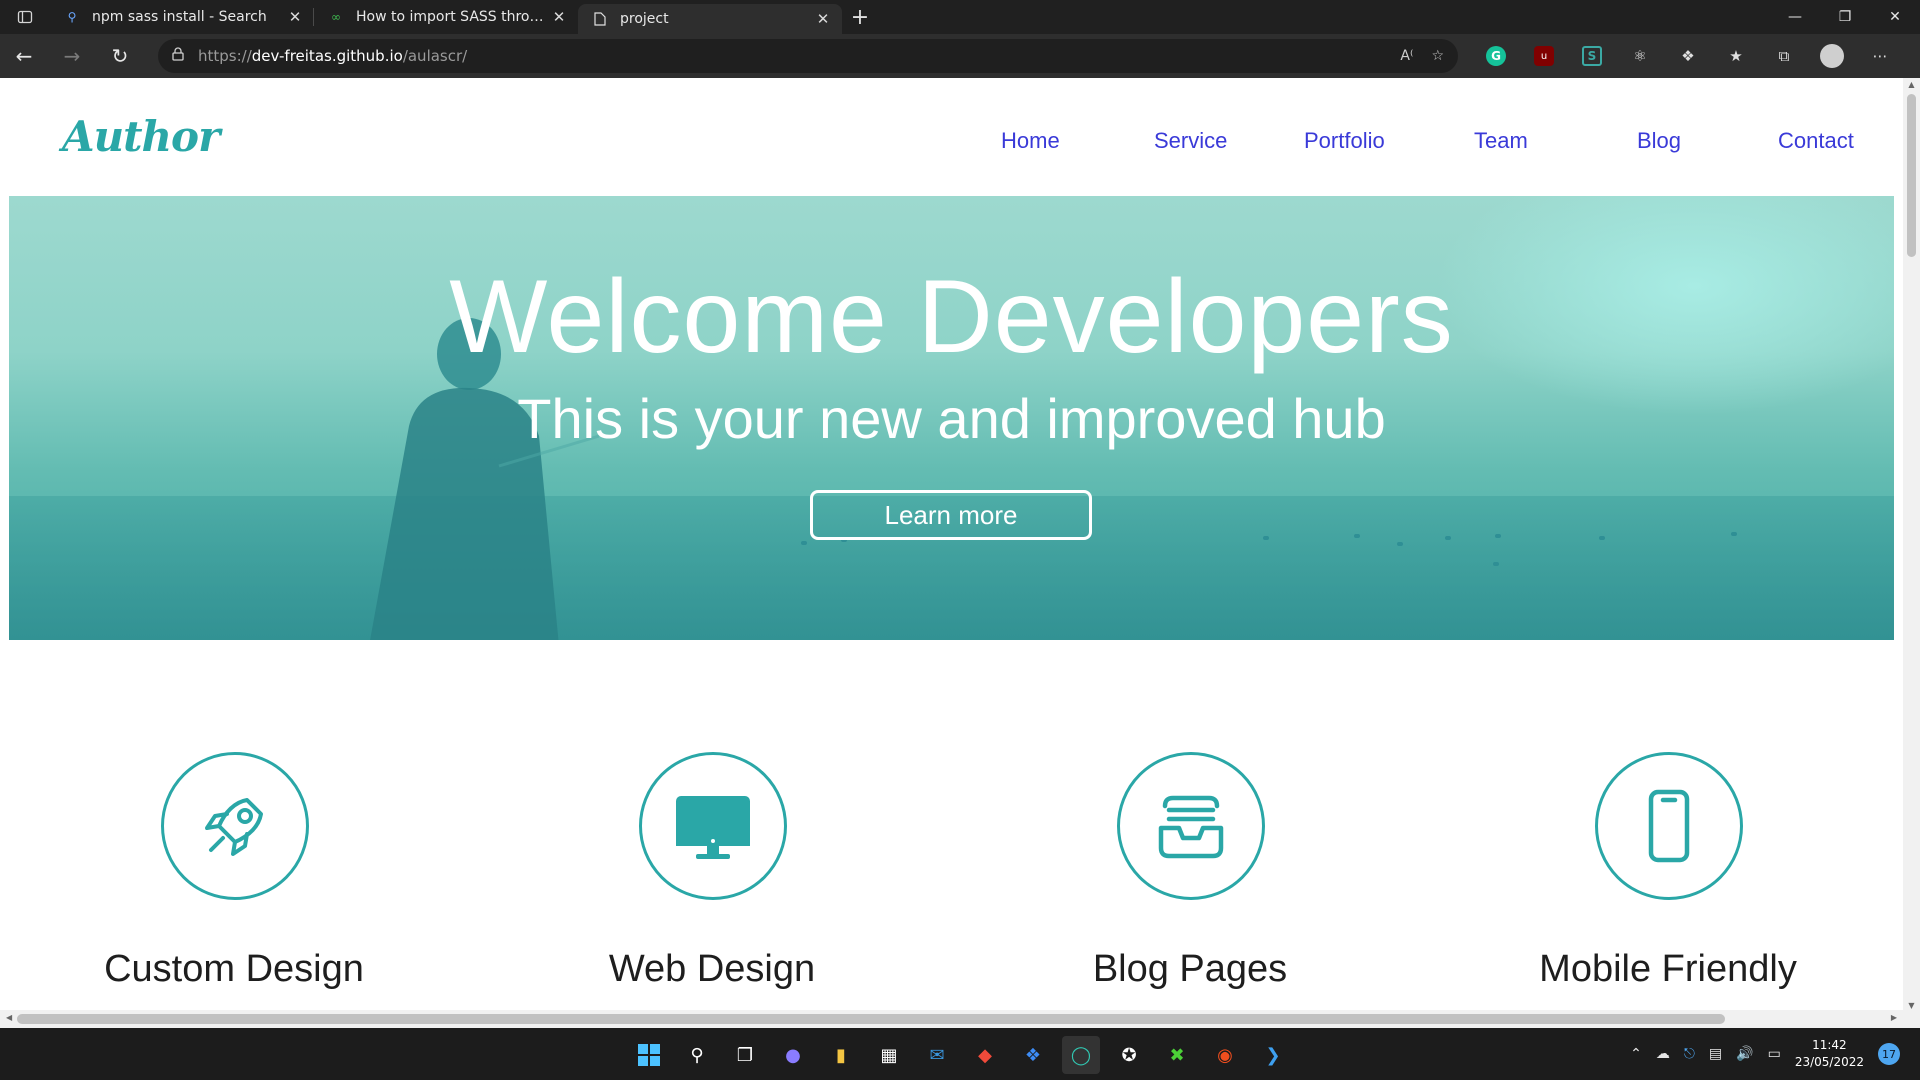  I want to click on tab-title: npm sass install - Search, so click(179, 17).